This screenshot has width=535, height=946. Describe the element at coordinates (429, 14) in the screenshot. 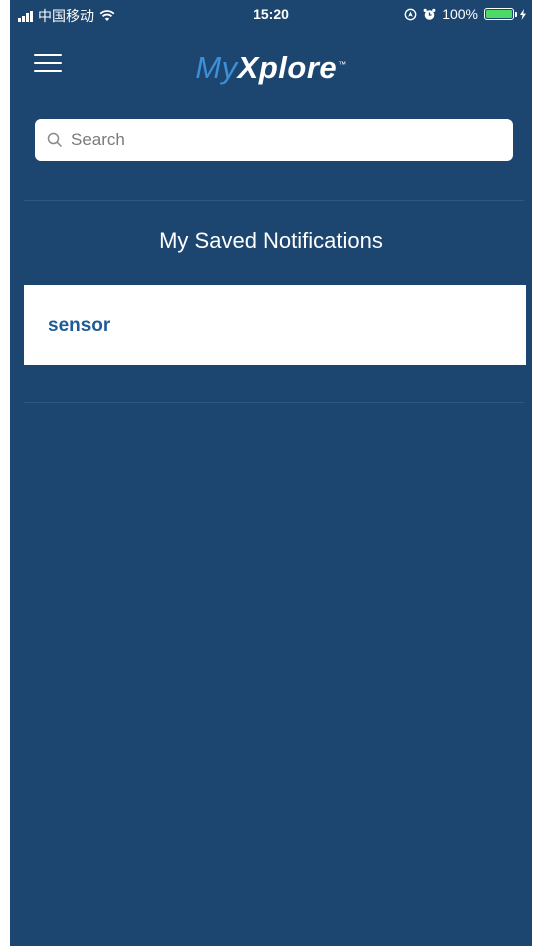

I see `alarm-icon` at that location.